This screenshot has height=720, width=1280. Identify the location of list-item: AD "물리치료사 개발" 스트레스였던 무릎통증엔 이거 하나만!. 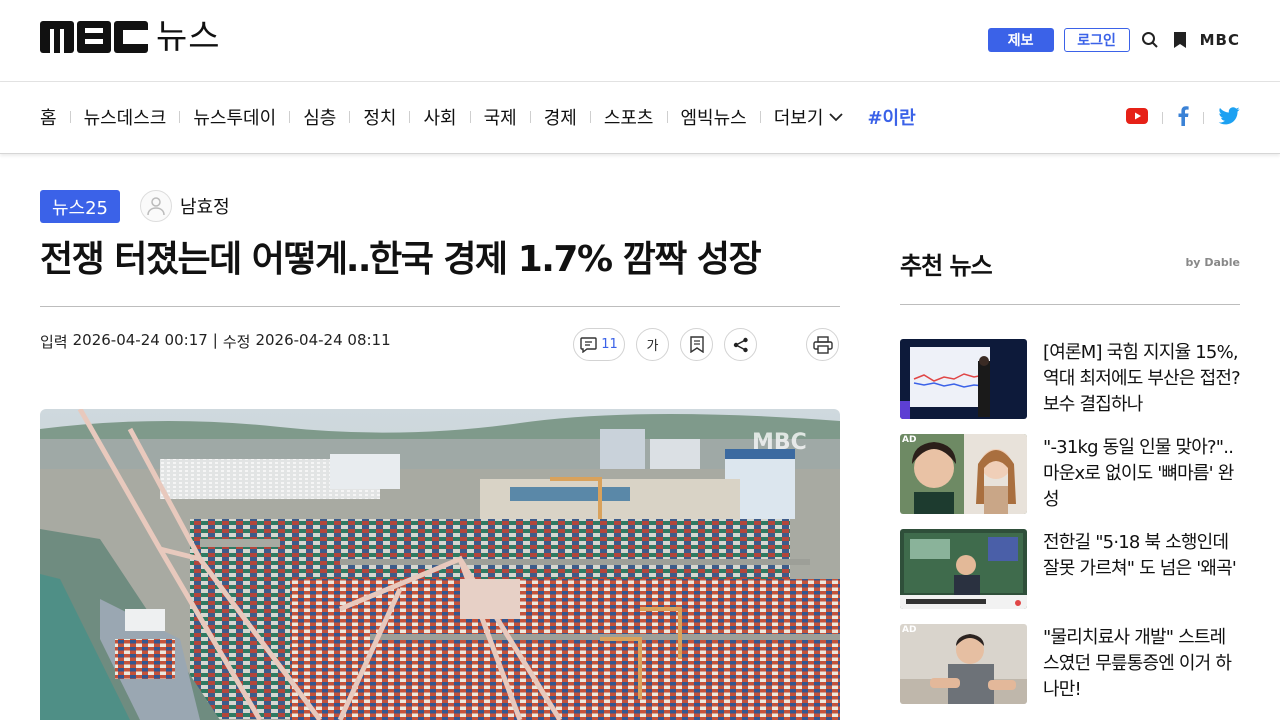
(1070, 671).